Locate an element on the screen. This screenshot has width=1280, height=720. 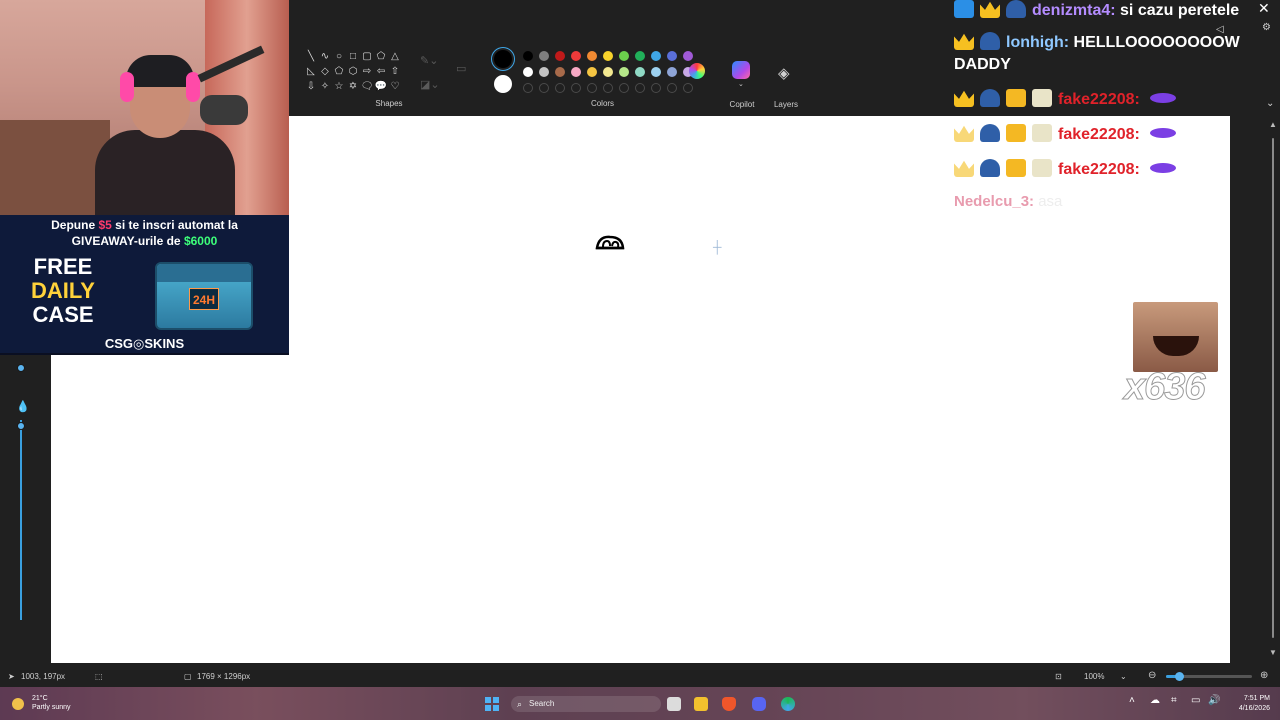
triangle-shape-icon: △ is located at coordinates (395, 57).